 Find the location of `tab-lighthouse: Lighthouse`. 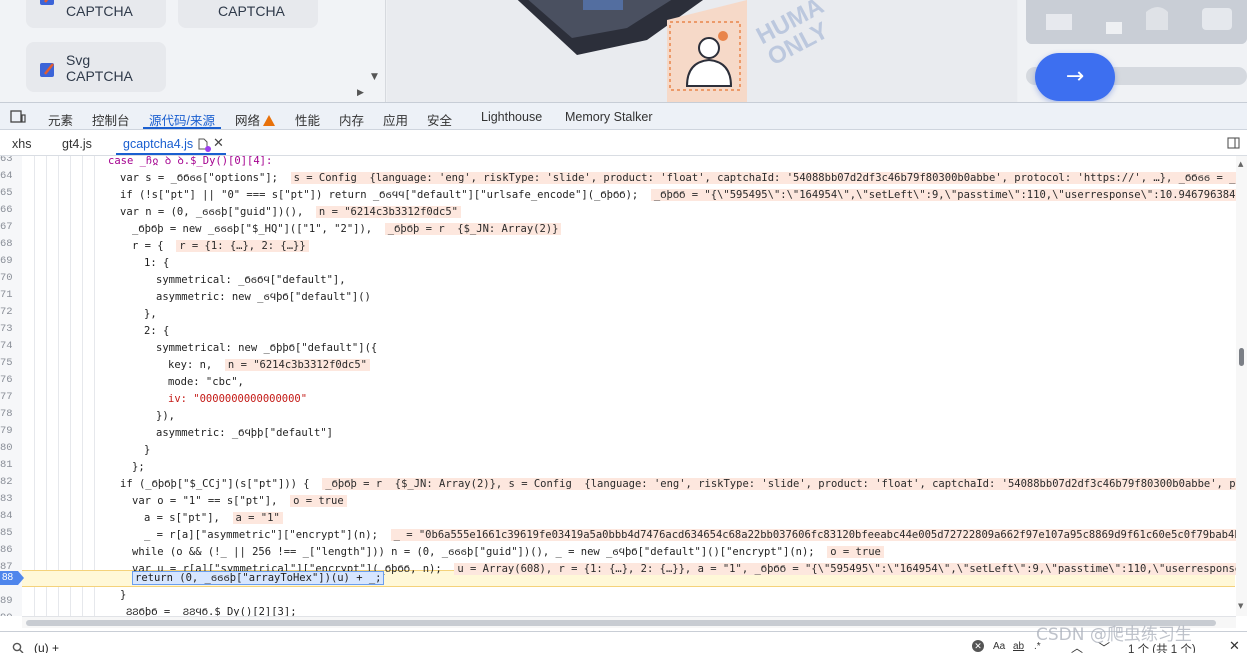

tab-lighthouse: Lighthouse is located at coordinates (511, 117).